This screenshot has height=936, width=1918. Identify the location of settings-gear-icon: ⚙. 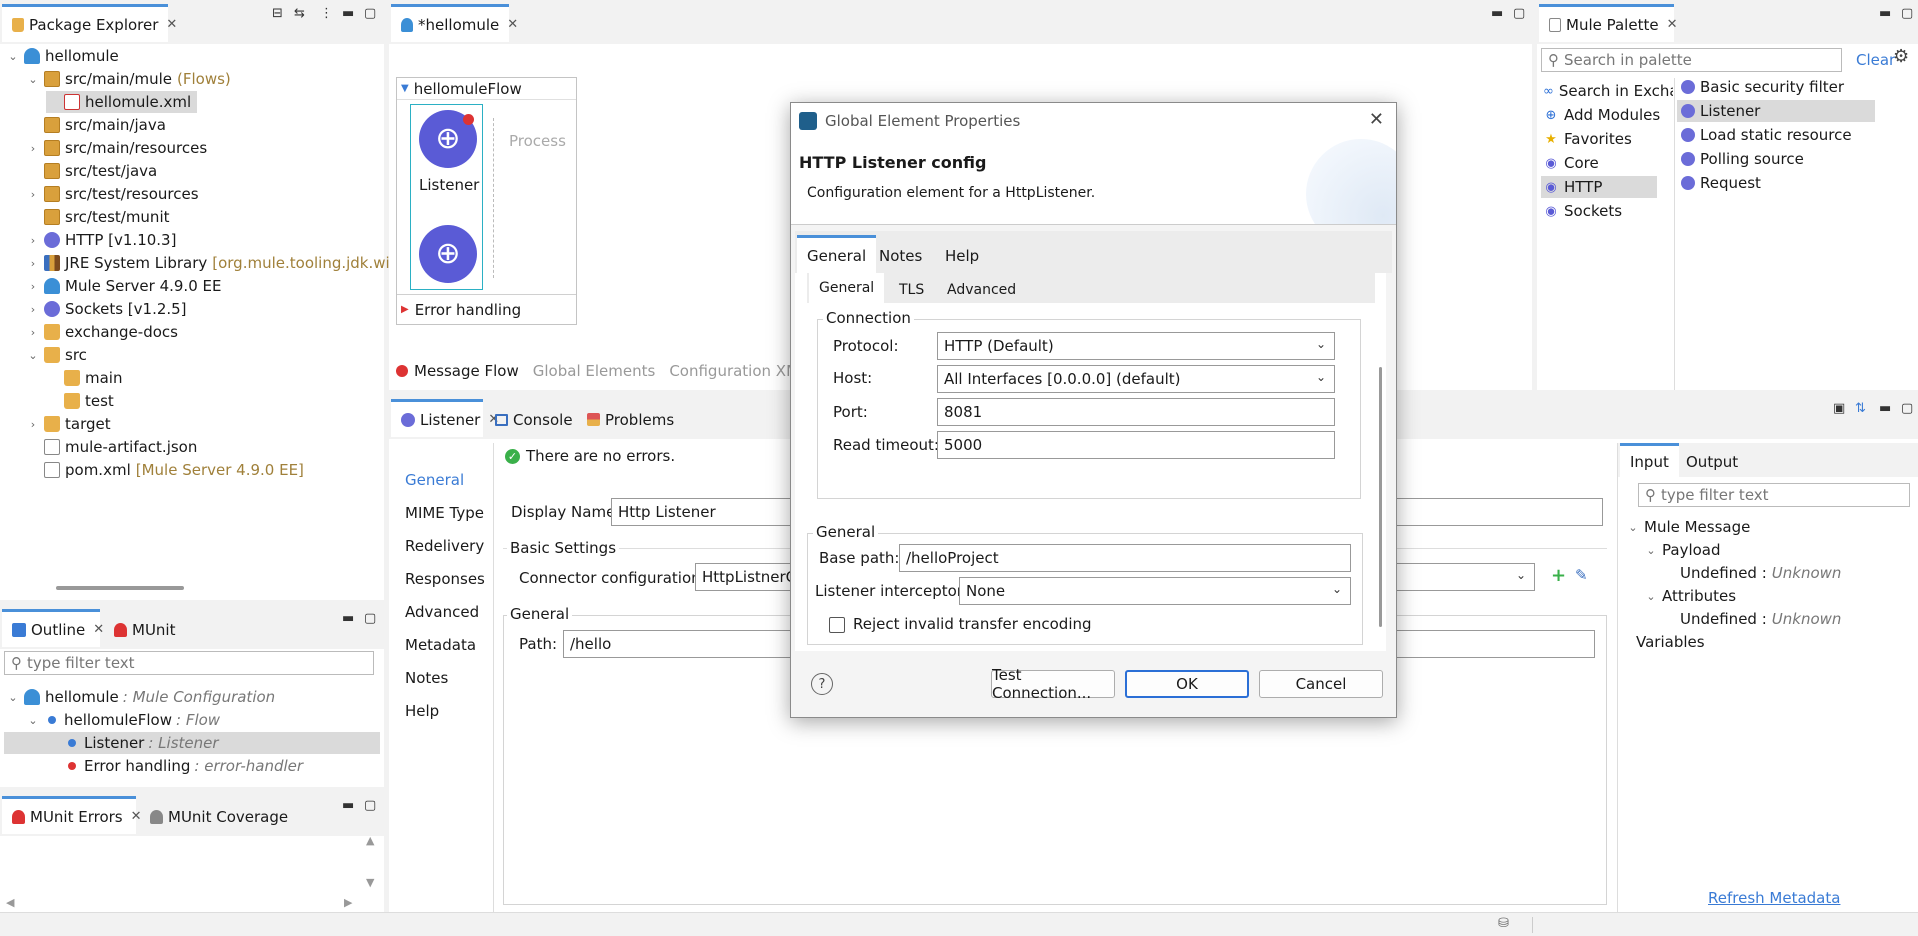
(1901, 56).